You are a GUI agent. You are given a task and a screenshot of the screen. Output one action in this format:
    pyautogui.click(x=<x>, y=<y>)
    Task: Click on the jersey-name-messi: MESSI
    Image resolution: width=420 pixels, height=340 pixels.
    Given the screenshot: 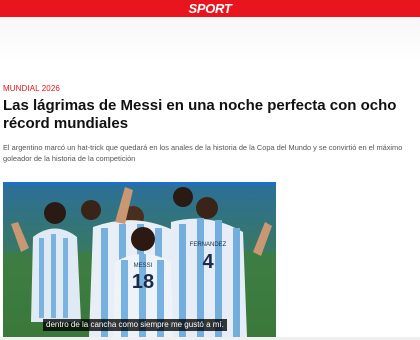 What is the action you would take?
    pyautogui.click(x=143, y=266)
    